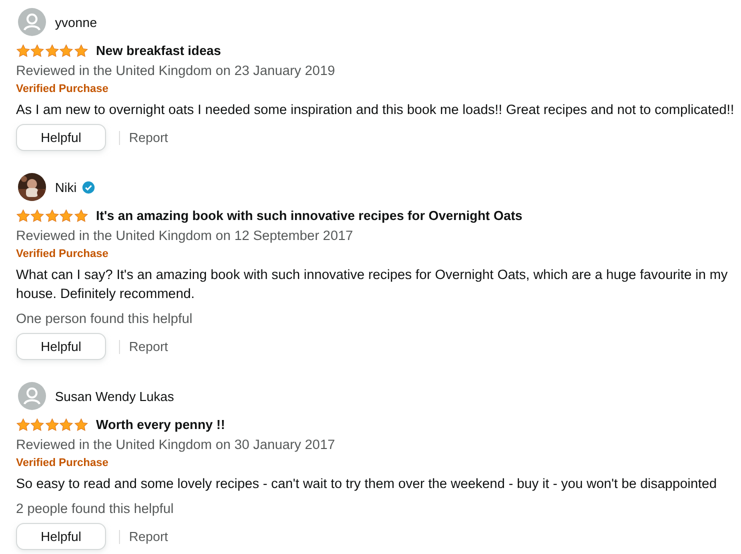 The width and height of the screenshot is (741, 554). I want to click on review-title: Worth every penny !!, so click(161, 424).